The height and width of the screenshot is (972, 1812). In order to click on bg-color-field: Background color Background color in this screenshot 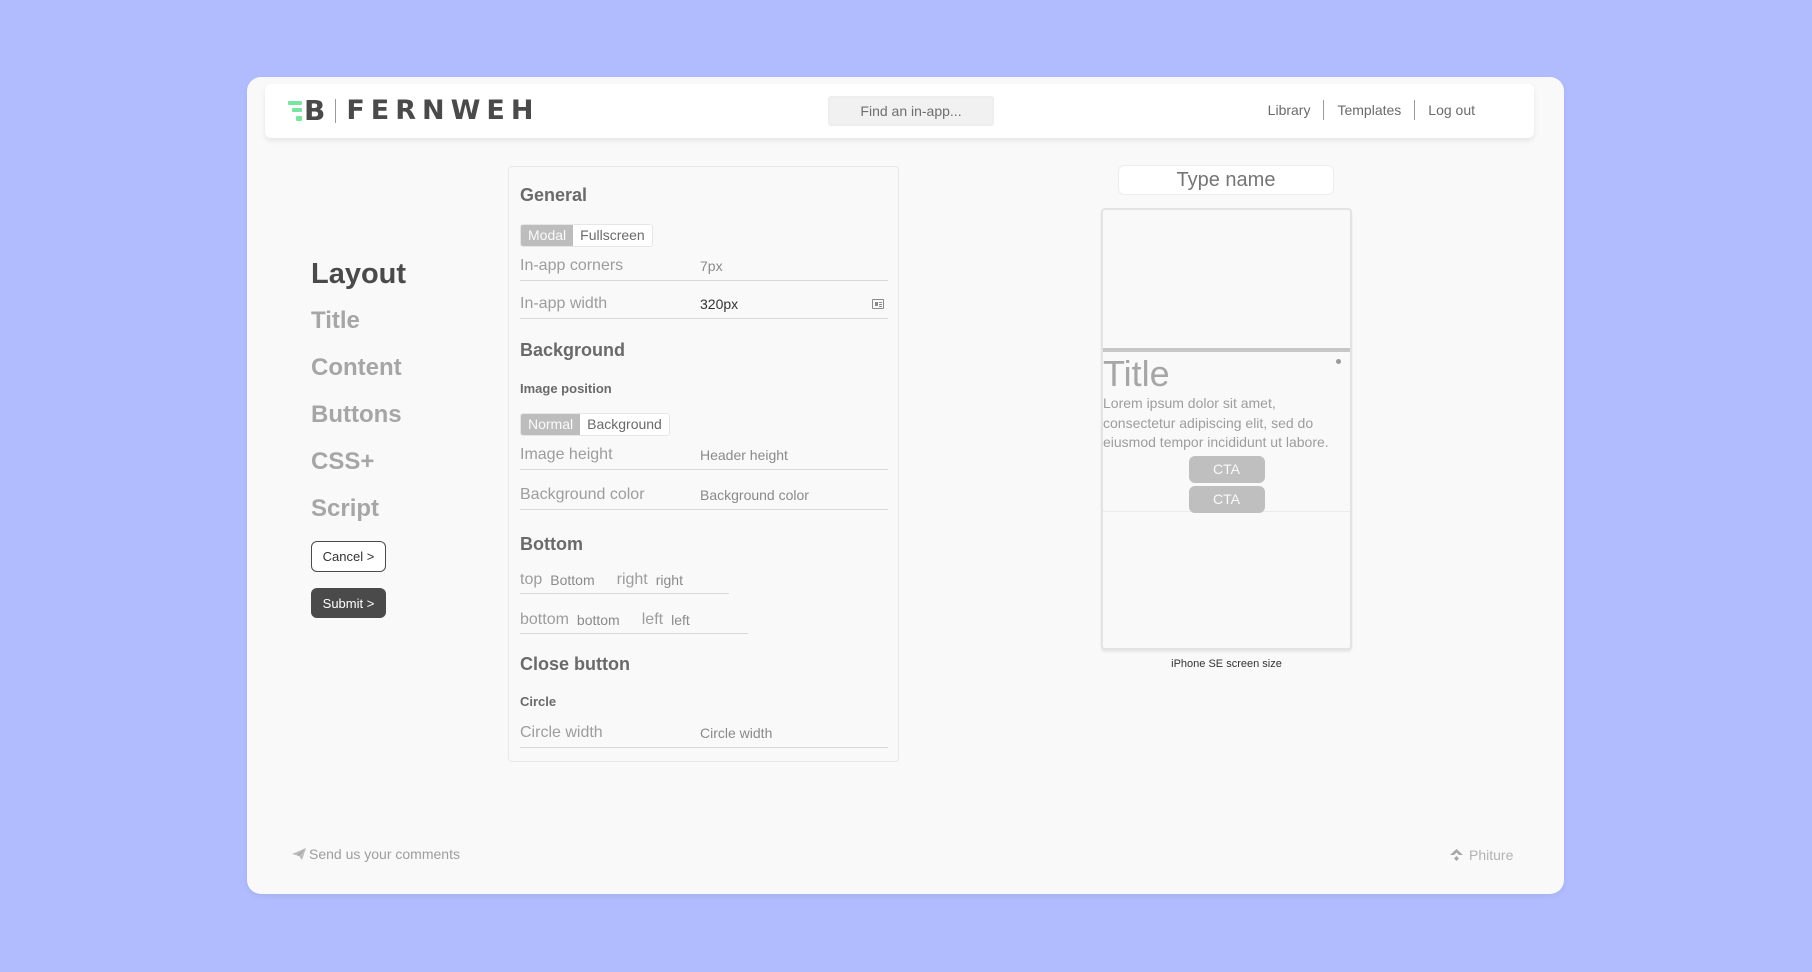, I will do `click(704, 495)`.